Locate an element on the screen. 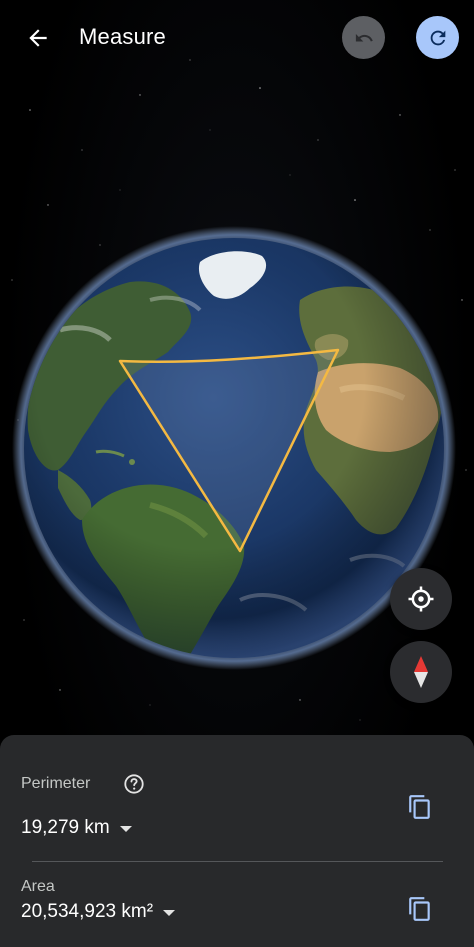 The height and width of the screenshot is (947, 474). section-divider is located at coordinates (237, 861).